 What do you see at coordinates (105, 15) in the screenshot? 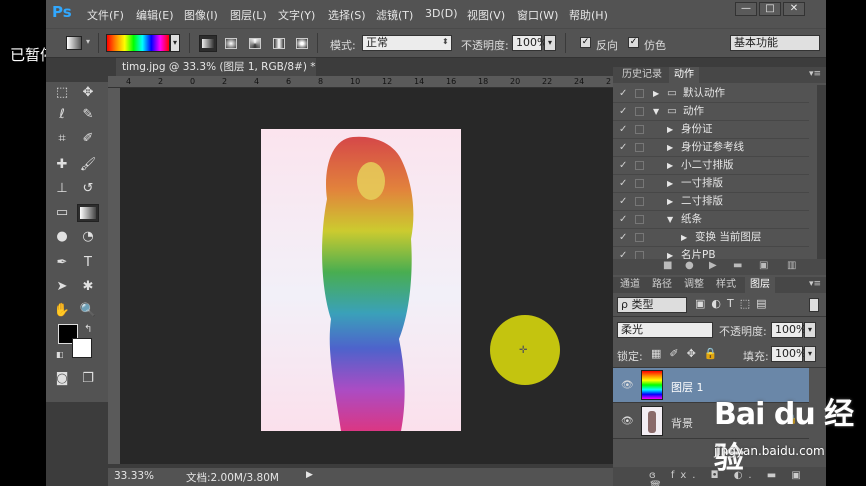
I see `menu-file: 文件(F)` at bounding box center [105, 15].